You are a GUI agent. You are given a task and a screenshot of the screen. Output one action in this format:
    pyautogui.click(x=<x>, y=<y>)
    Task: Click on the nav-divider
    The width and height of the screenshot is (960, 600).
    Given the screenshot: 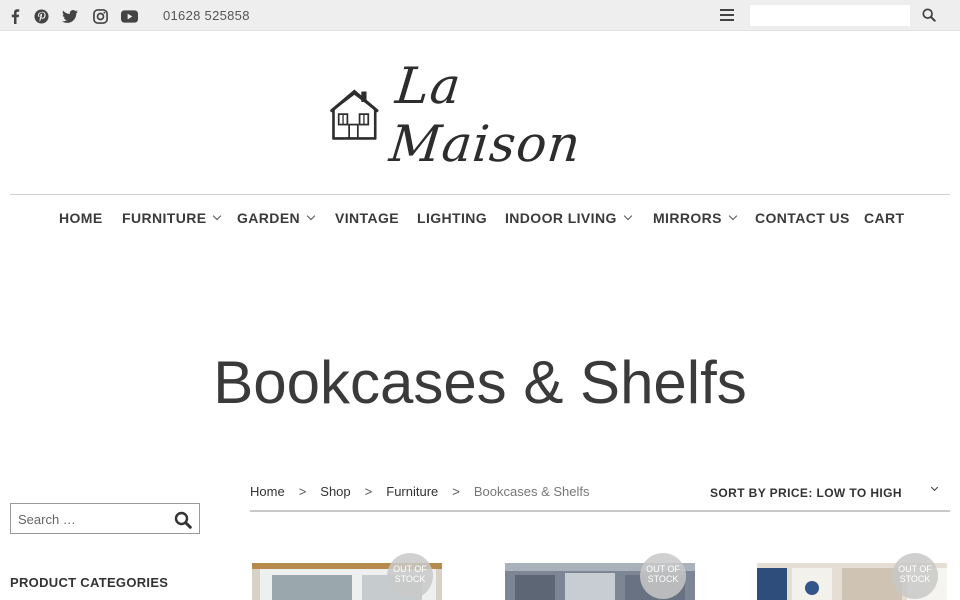 What is the action you would take?
    pyautogui.click(x=480, y=194)
    